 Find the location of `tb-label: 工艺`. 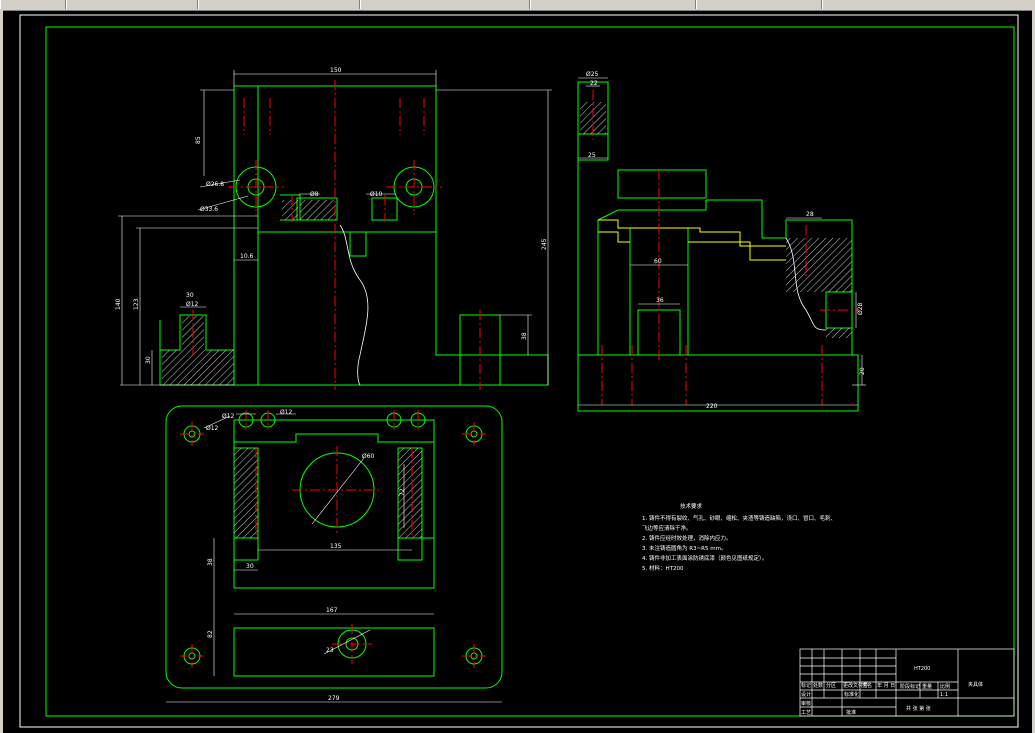

tb-label: 工艺 is located at coordinates (806, 713).